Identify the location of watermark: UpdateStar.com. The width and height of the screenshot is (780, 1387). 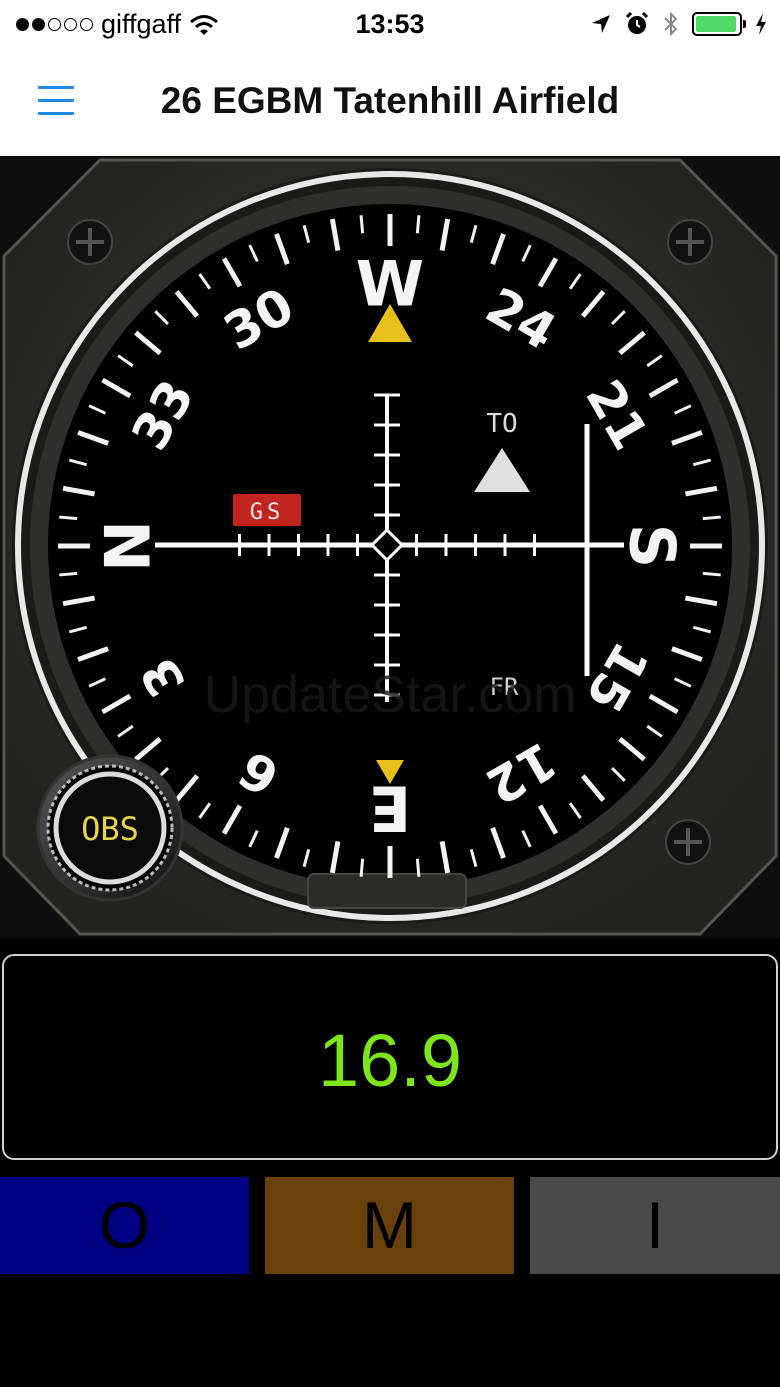
(390, 695).